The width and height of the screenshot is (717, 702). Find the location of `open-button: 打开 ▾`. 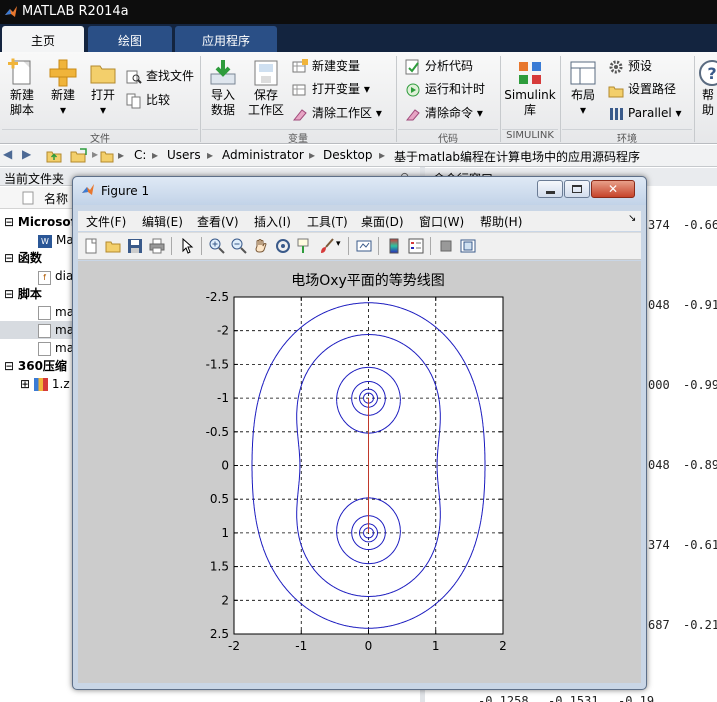

open-button: 打开 ▾ is located at coordinates (103, 88).